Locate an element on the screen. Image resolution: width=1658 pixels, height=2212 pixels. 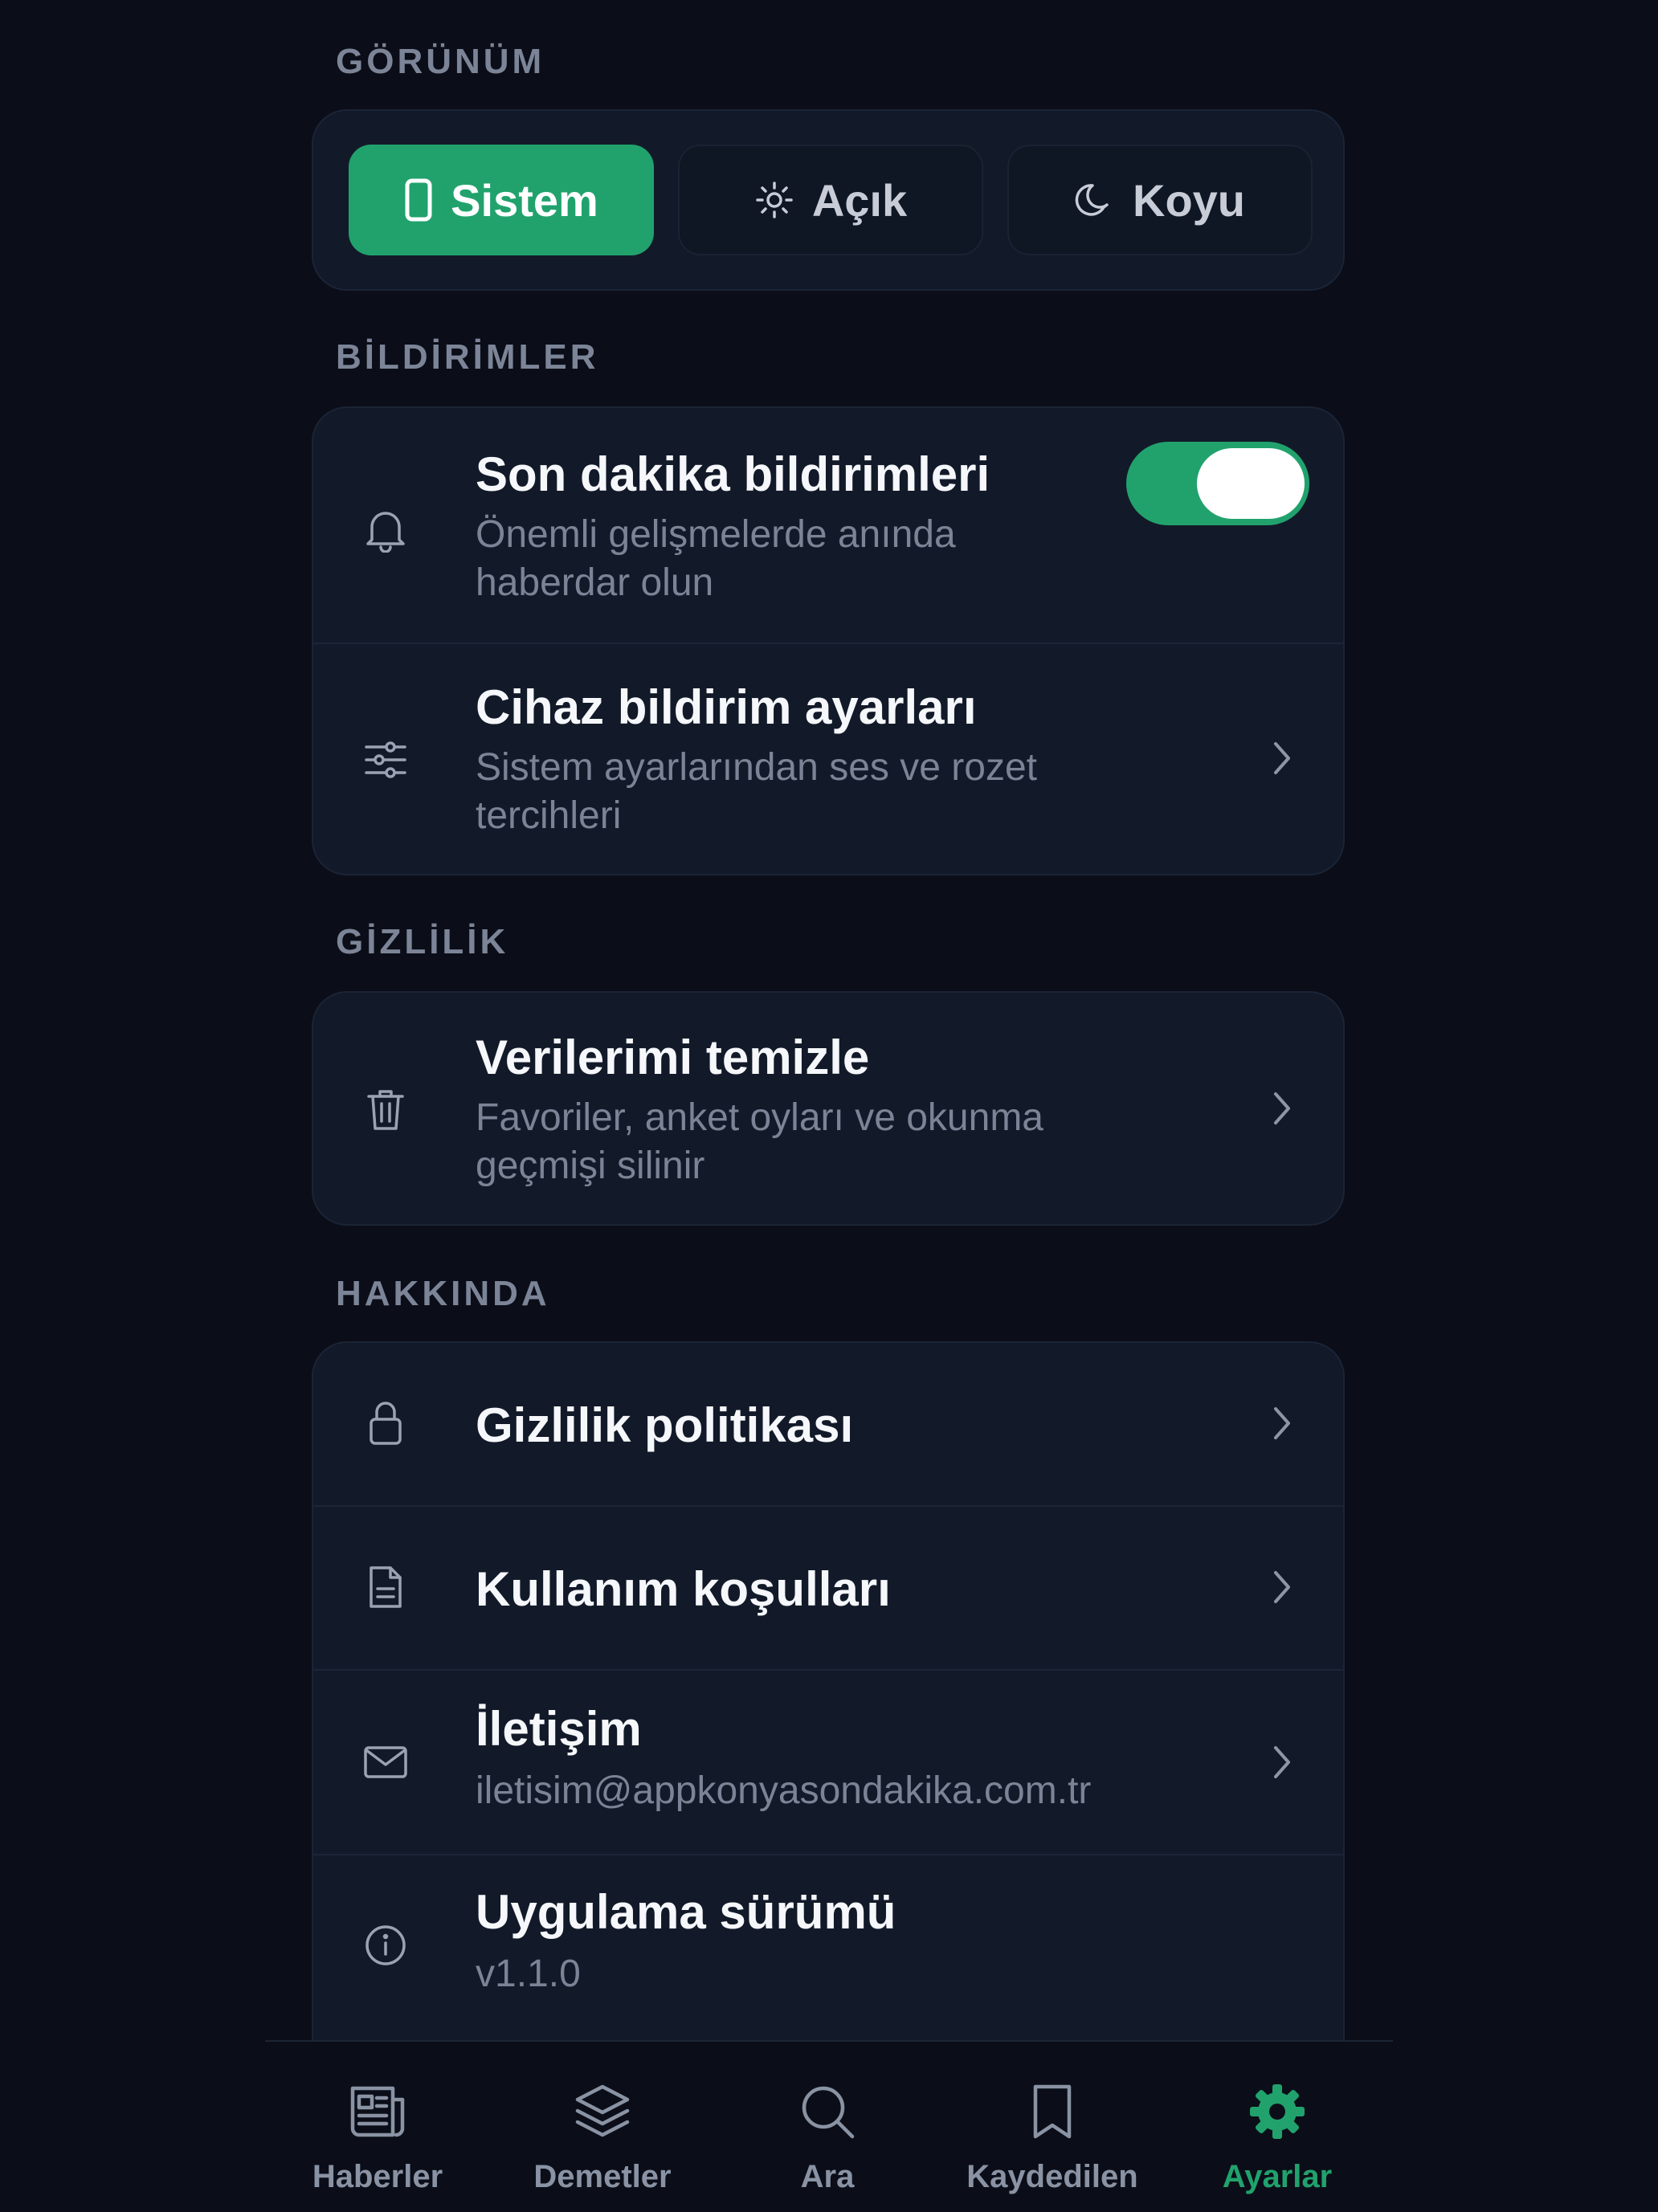
sliders-icon is located at coordinates (385, 760).